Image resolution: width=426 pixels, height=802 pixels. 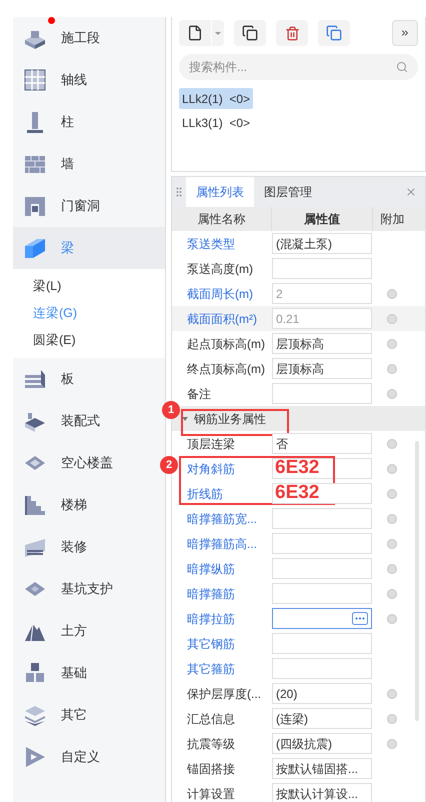 What do you see at coordinates (89, 206) in the screenshot?
I see `sidebar-item: 门窗洞` at bounding box center [89, 206].